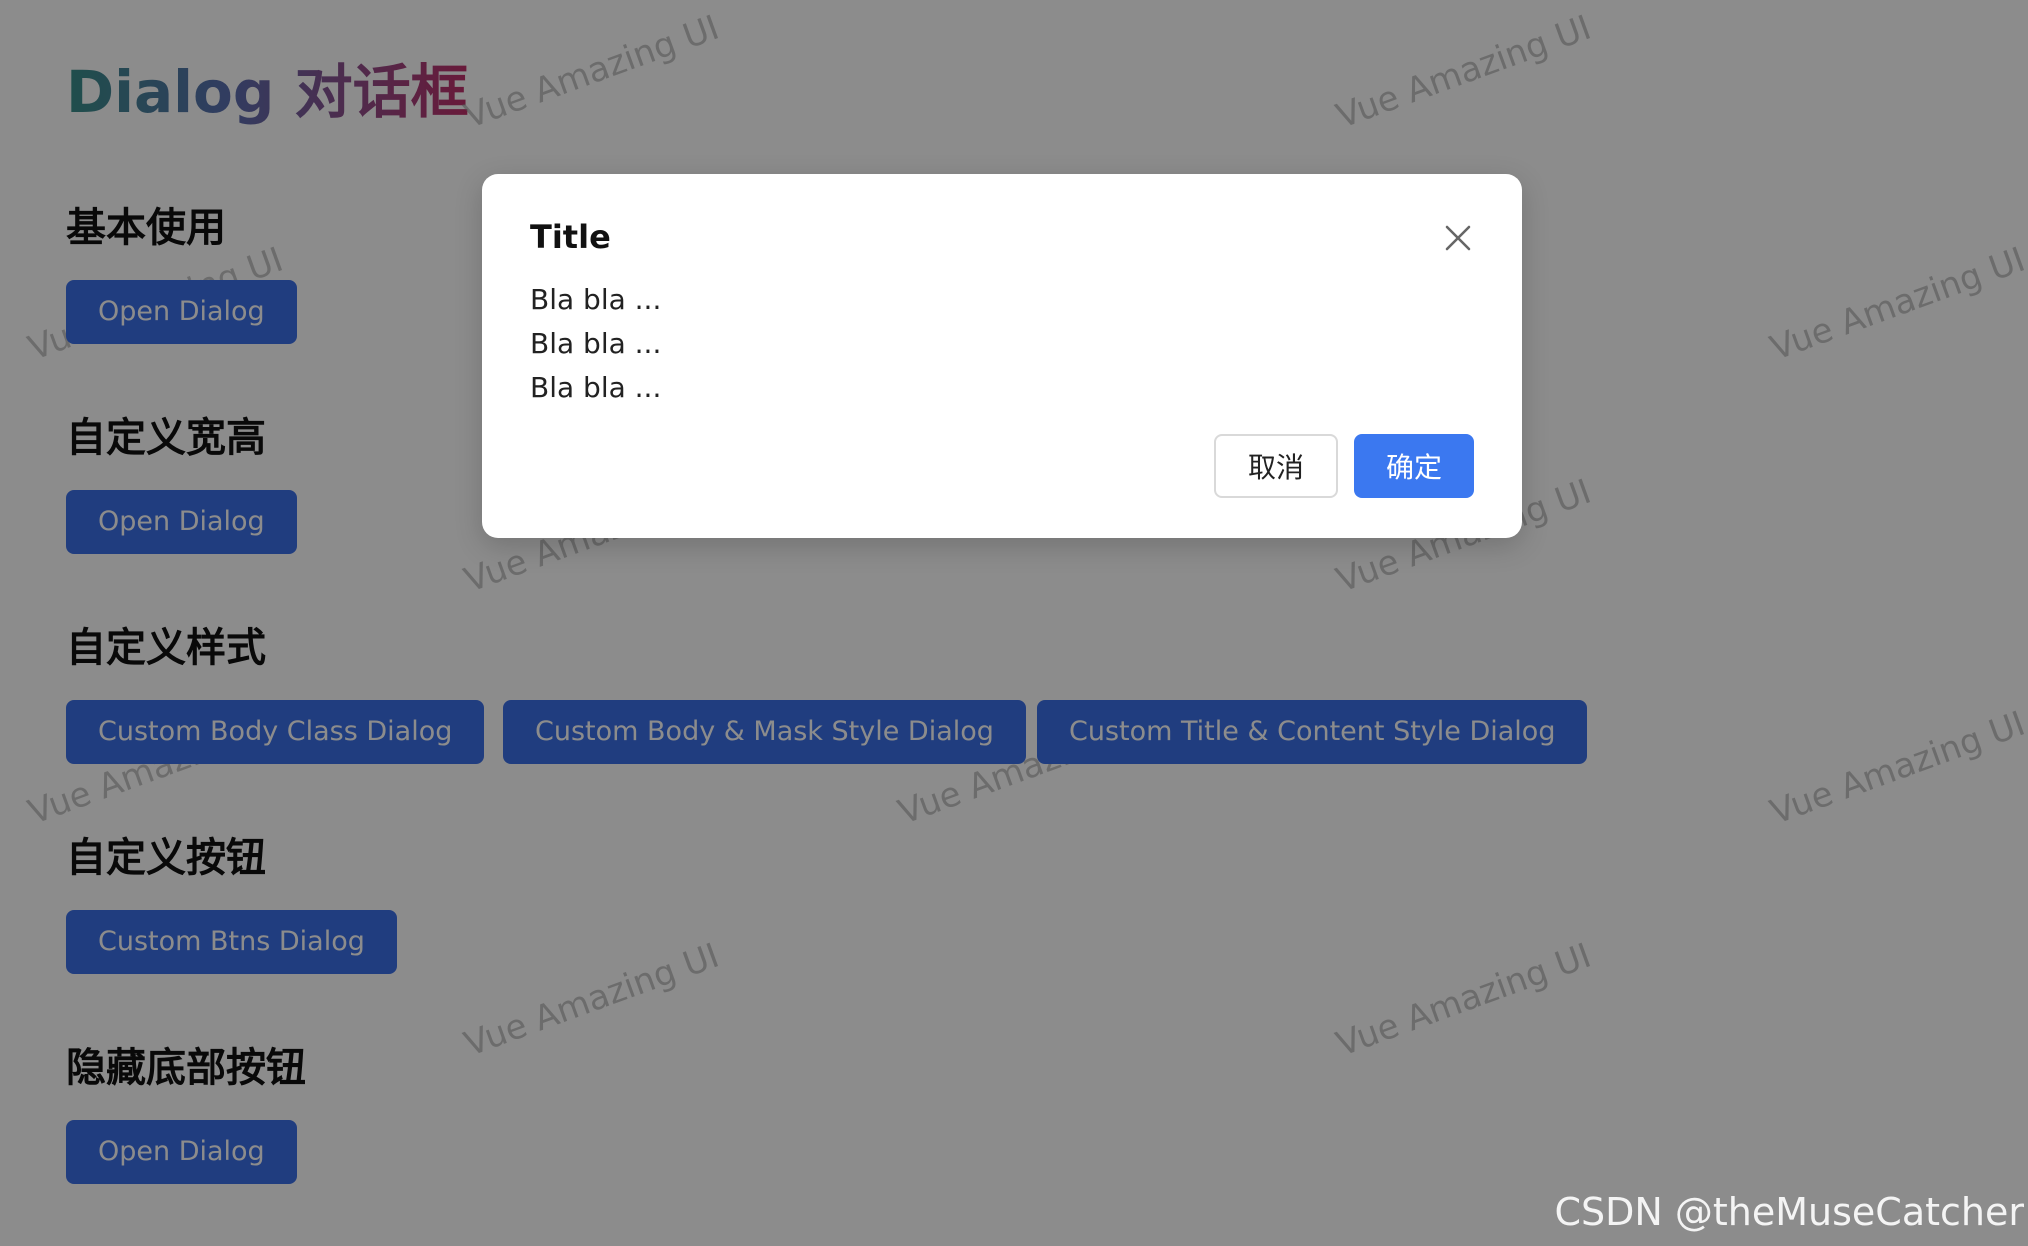 The height and width of the screenshot is (1246, 2028). What do you see at coordinates (1789, 1212) in the screenshot?
I see `csdn-watermark: CSDN @theMuseCatcher` at bounding box center [1789, 1212].